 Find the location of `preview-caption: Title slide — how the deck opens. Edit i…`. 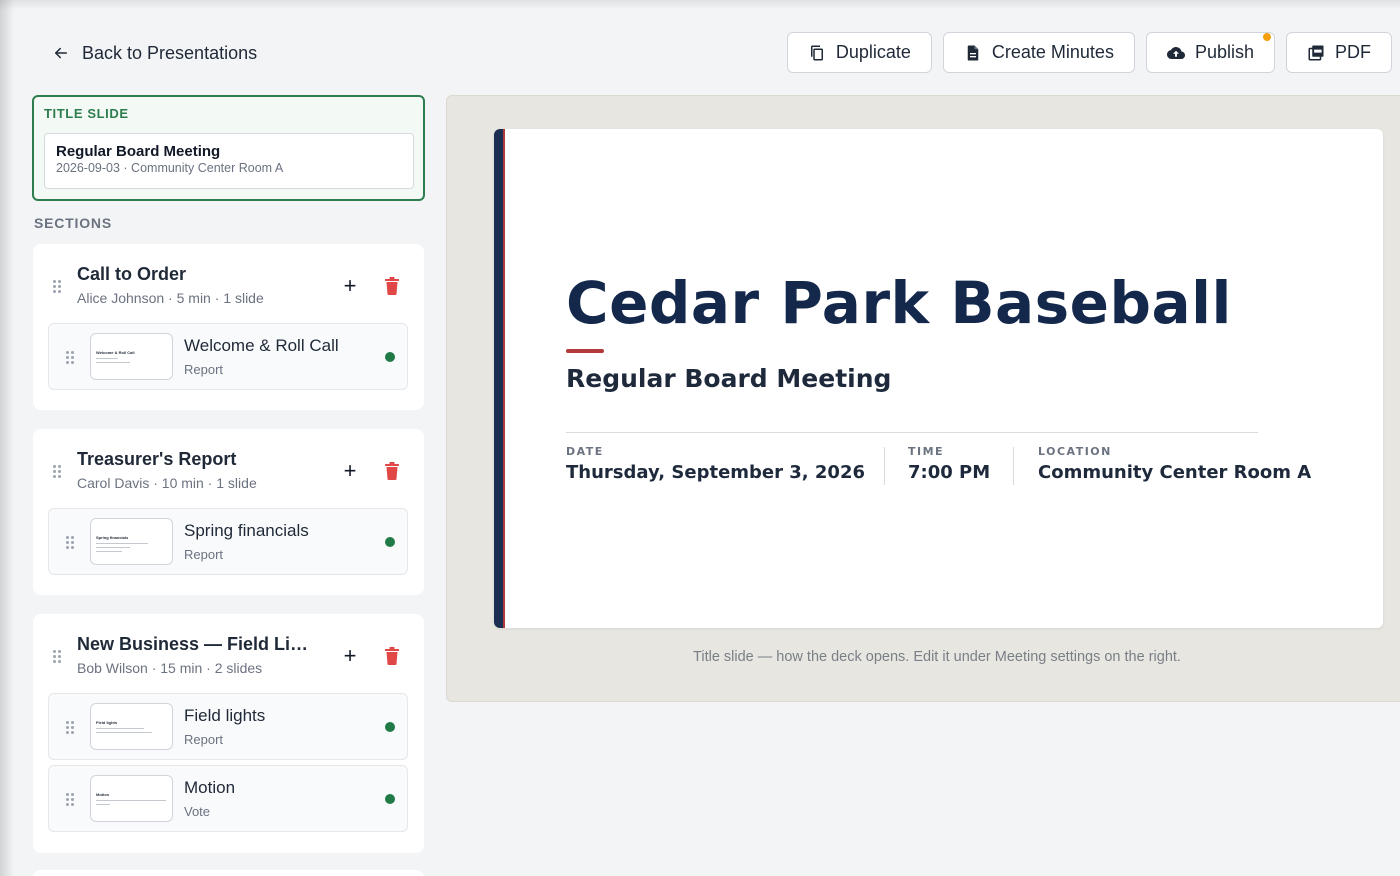

preview-caption: Title slide — how the deck opens. Edit i… is located at coordinates (937, 657).